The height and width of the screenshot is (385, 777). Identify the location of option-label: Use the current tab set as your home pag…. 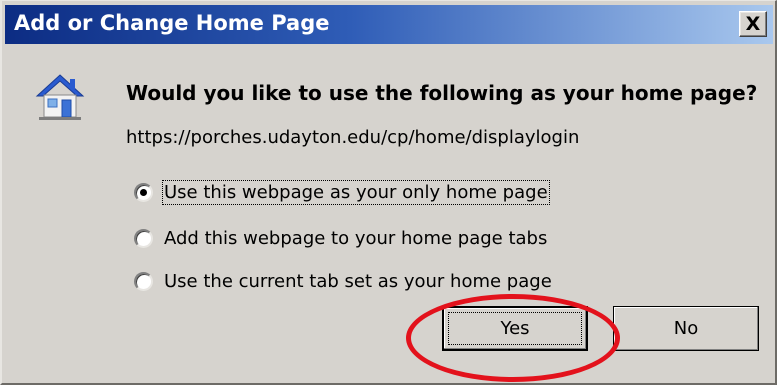
(358, 281).